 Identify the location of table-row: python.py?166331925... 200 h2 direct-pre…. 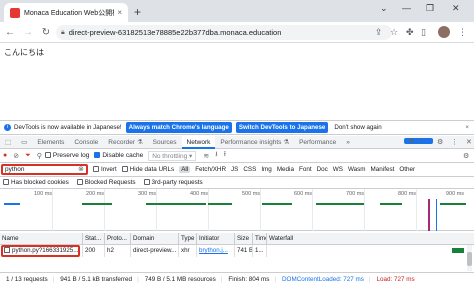
(237, 251).